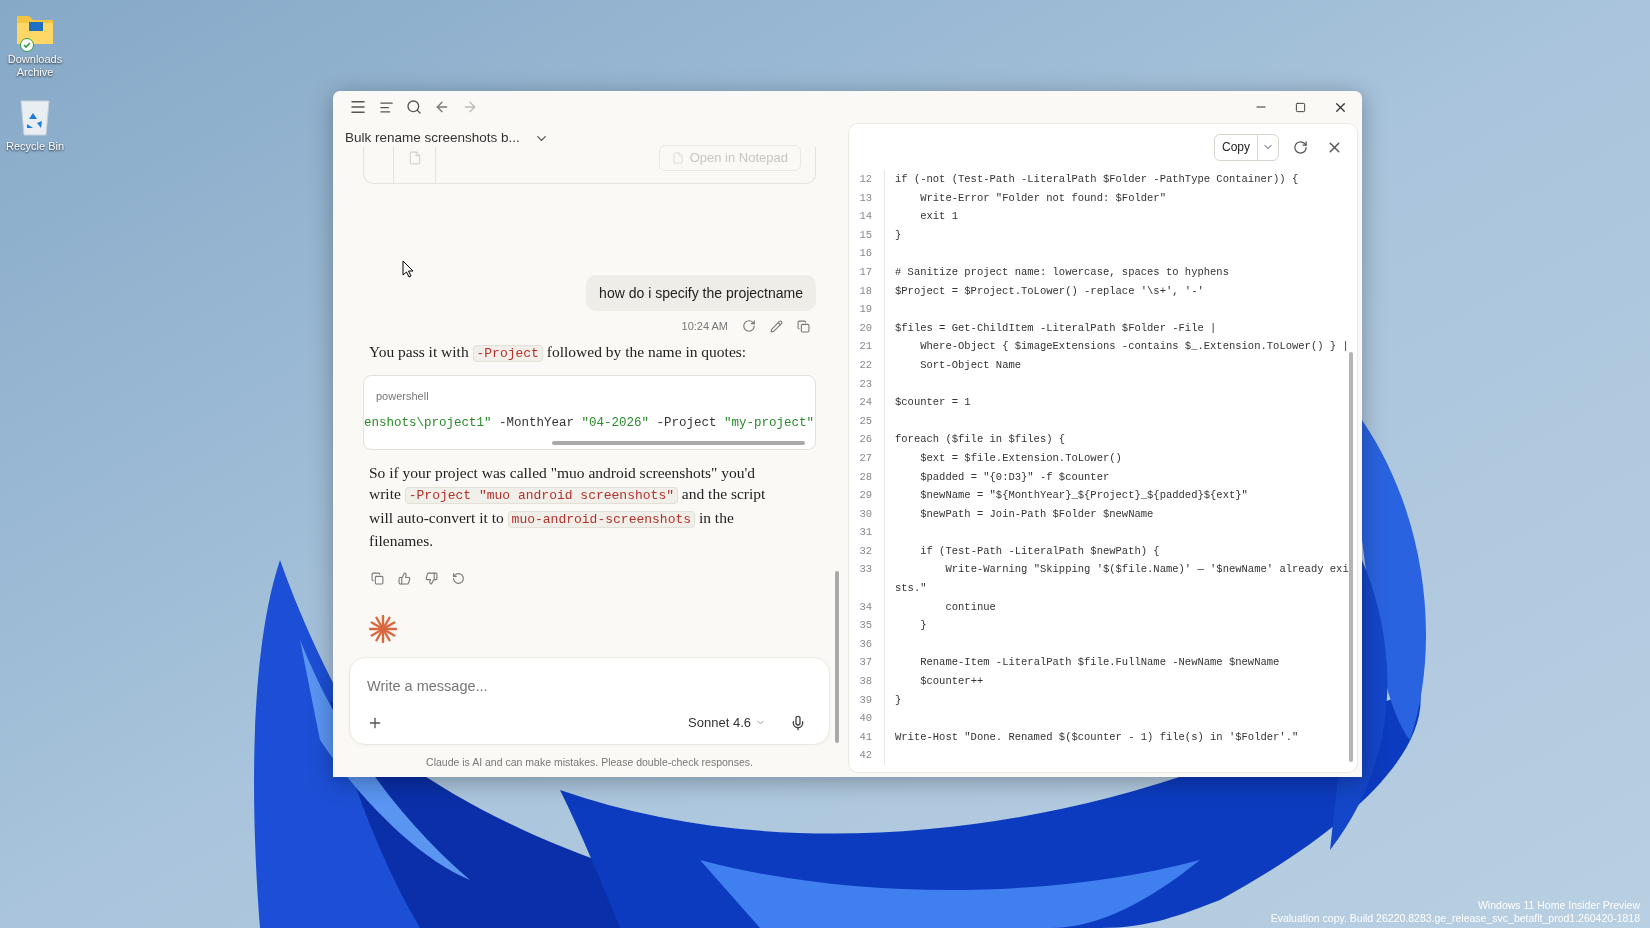 Image resolution: width=1650 pixels, height=928 pixels. What do you see at coordinates (865, 402) in the screenshot?
I see `line-number: 24` at bounding box center [865, 402].